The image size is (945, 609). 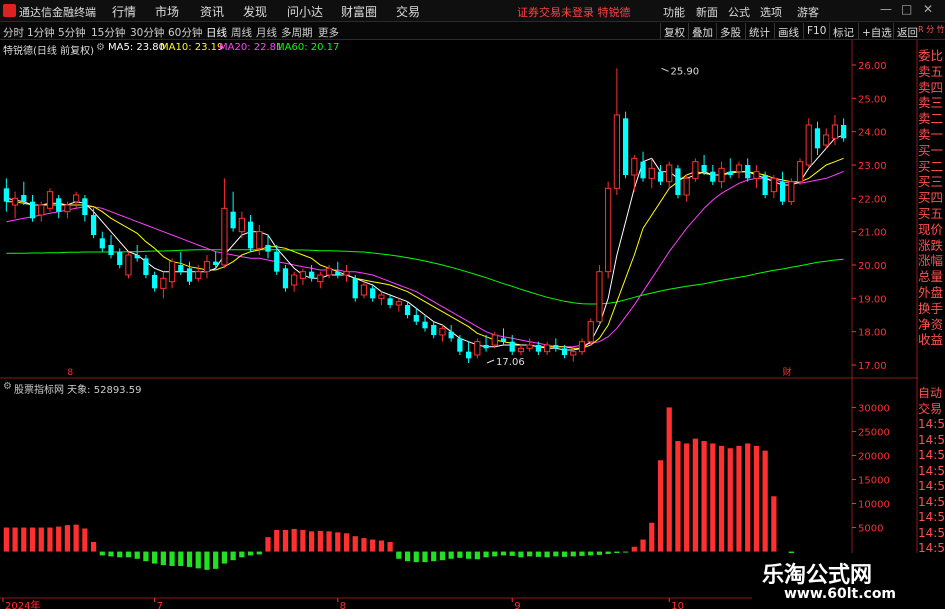 I want to click on menu-functions: 功能, so click(x=674, y=12).